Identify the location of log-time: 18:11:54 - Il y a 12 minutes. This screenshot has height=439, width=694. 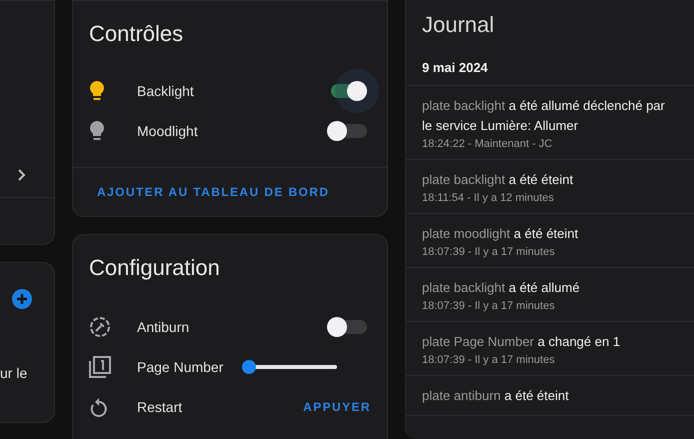
(488, 198).